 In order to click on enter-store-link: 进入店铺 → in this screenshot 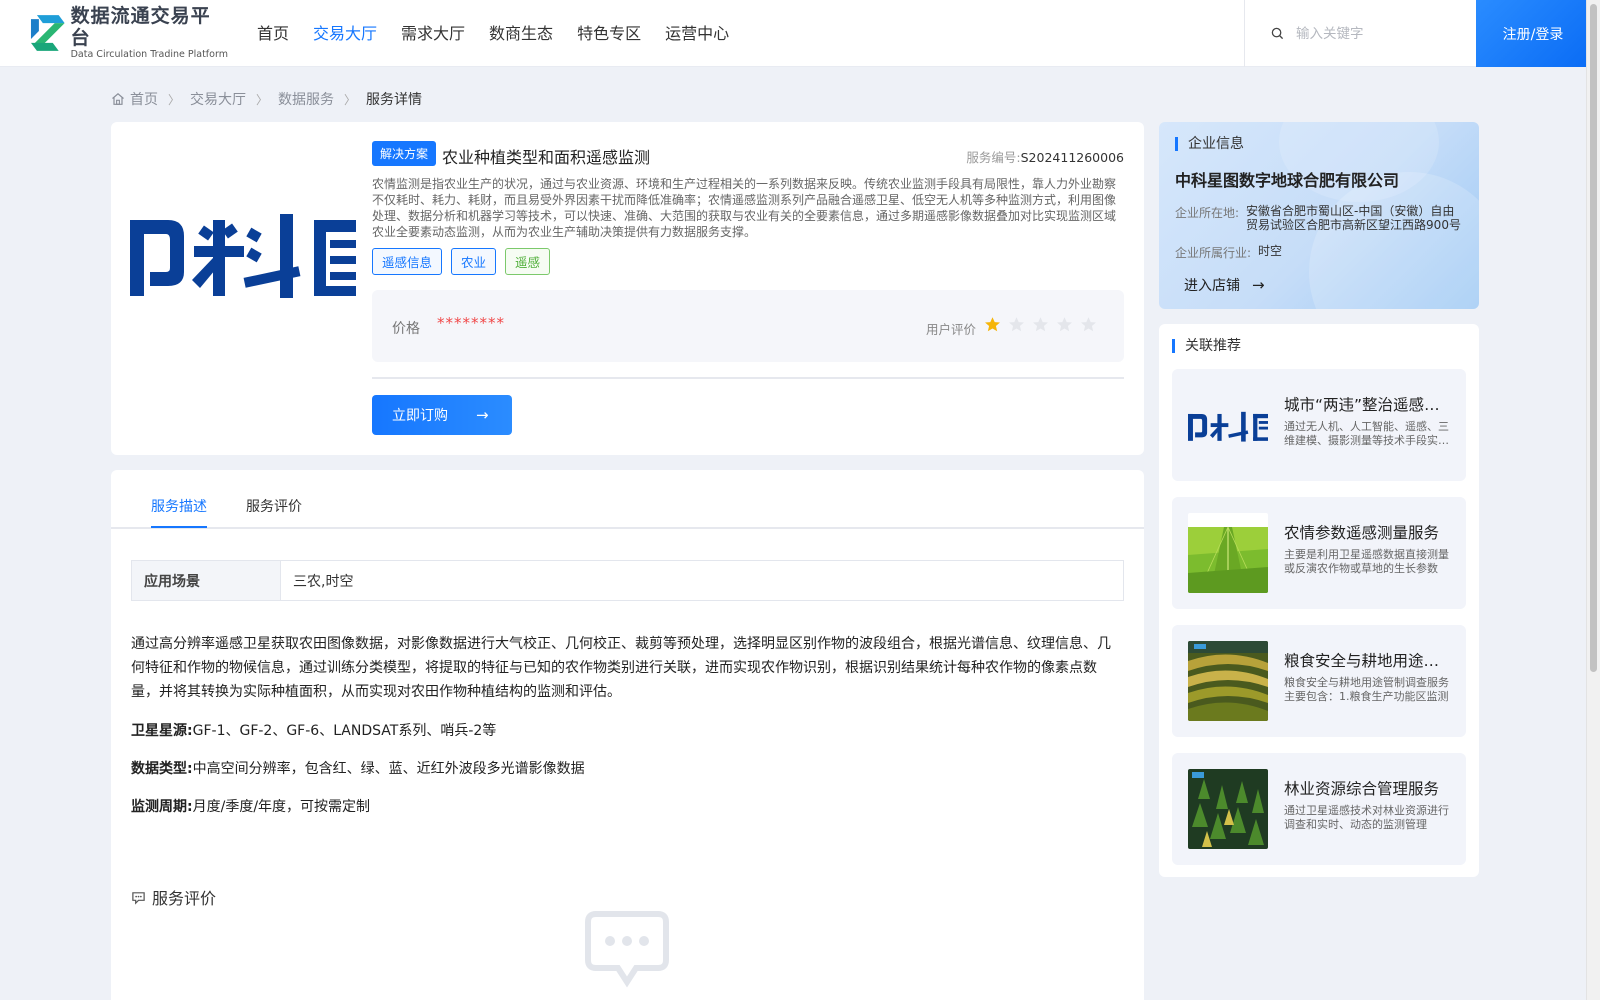, I will do `click(1224, 285)`.